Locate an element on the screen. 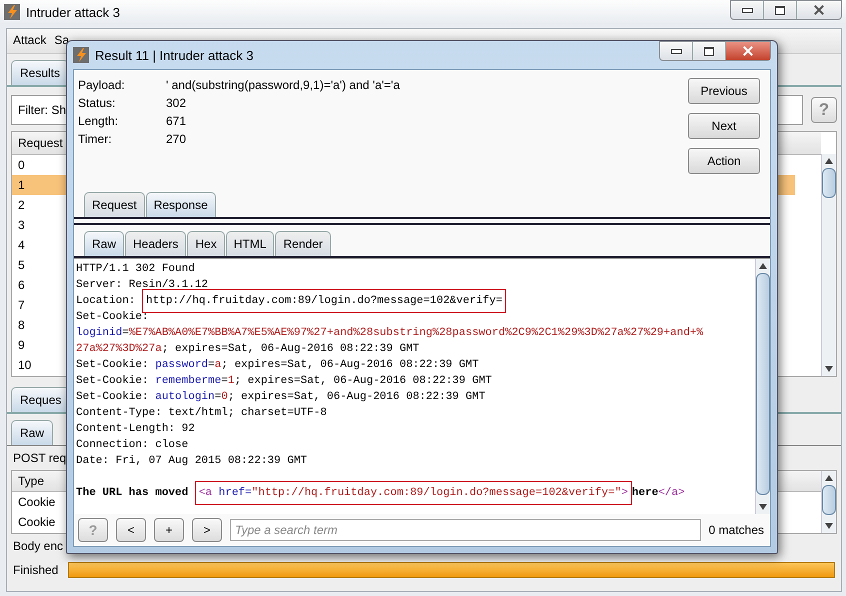 This screenshot has height=596, width=846. response-text: Location: is located at coordinates (106, 301).